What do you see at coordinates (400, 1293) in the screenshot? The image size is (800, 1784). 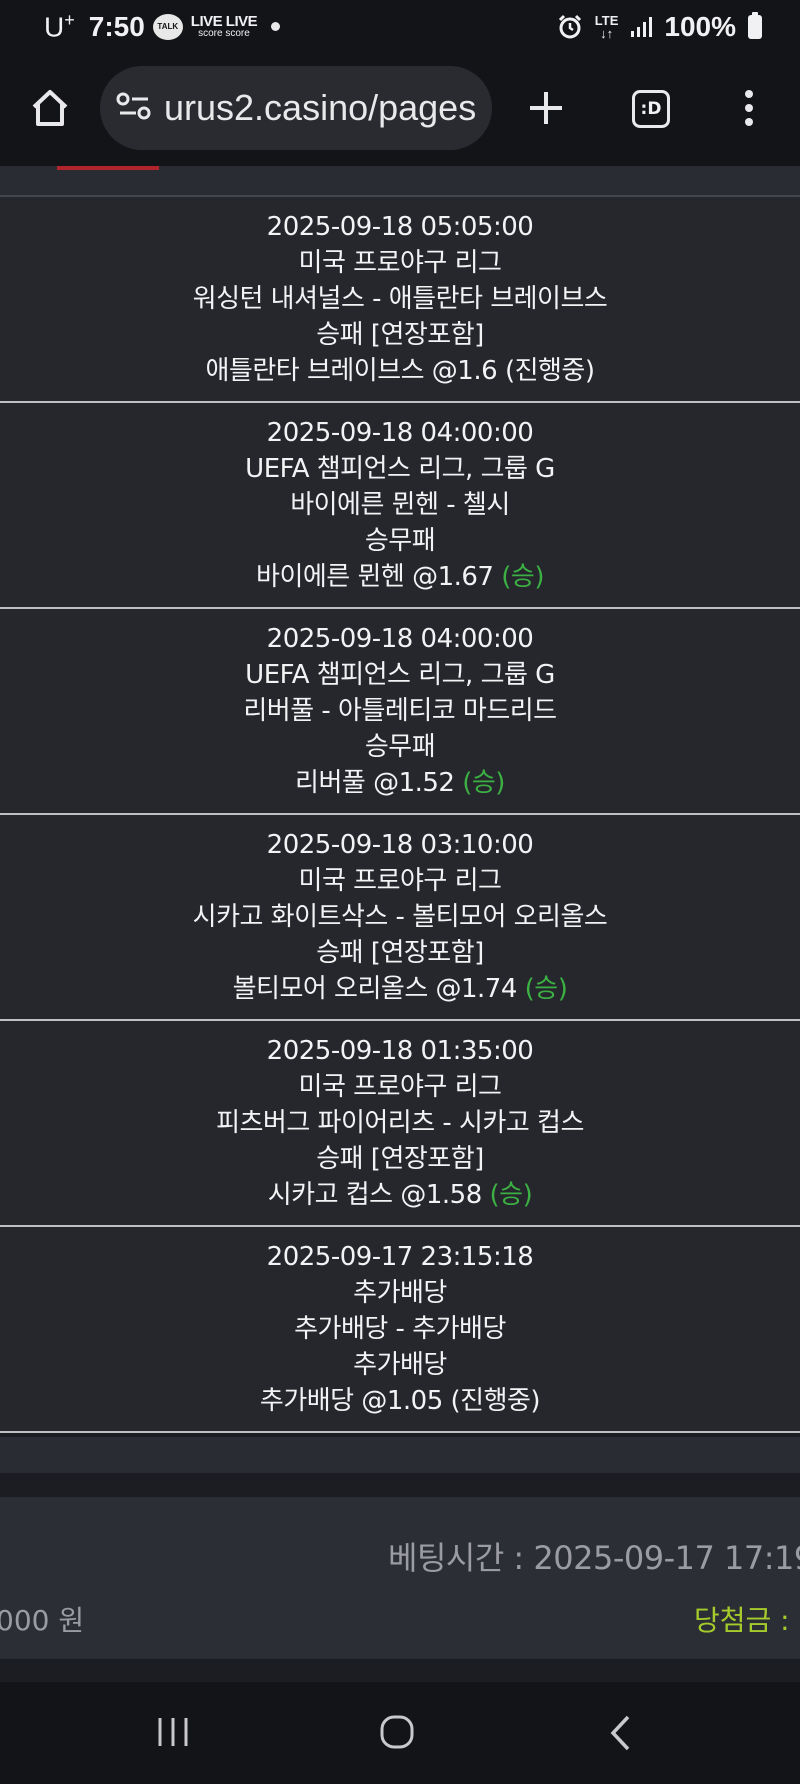 I see `bet-league: 추가배당` at bounding box center [400, 1293].